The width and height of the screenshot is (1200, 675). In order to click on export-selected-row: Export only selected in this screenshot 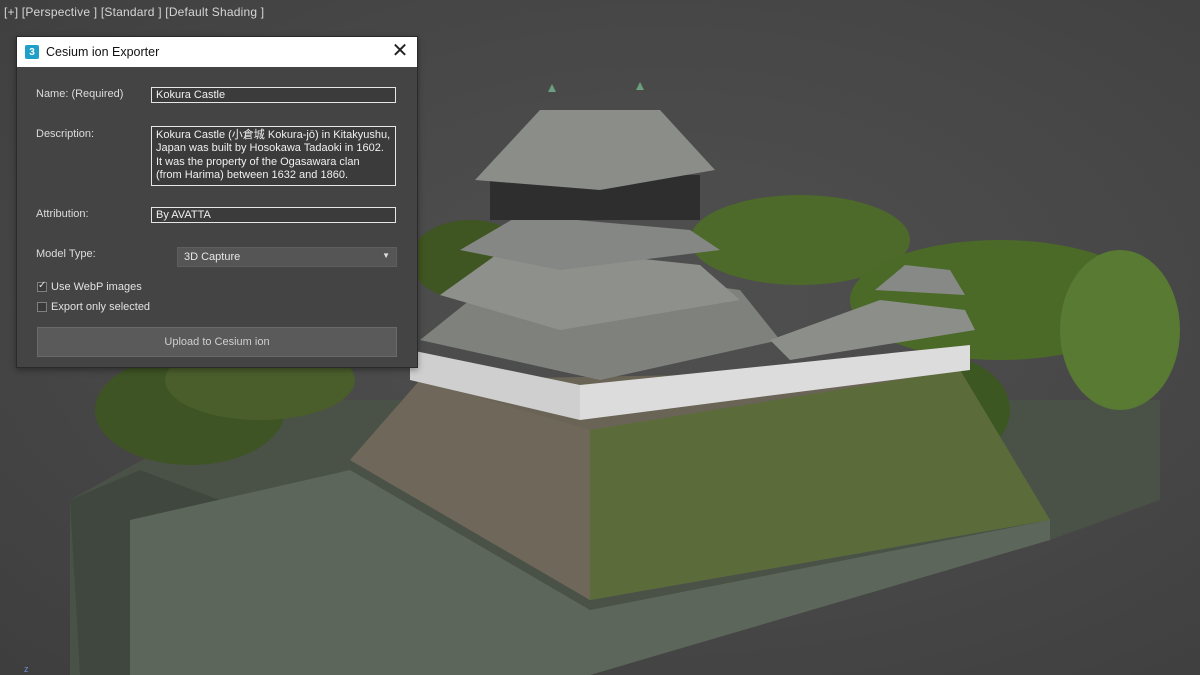, I will do `click(93, 307)`.